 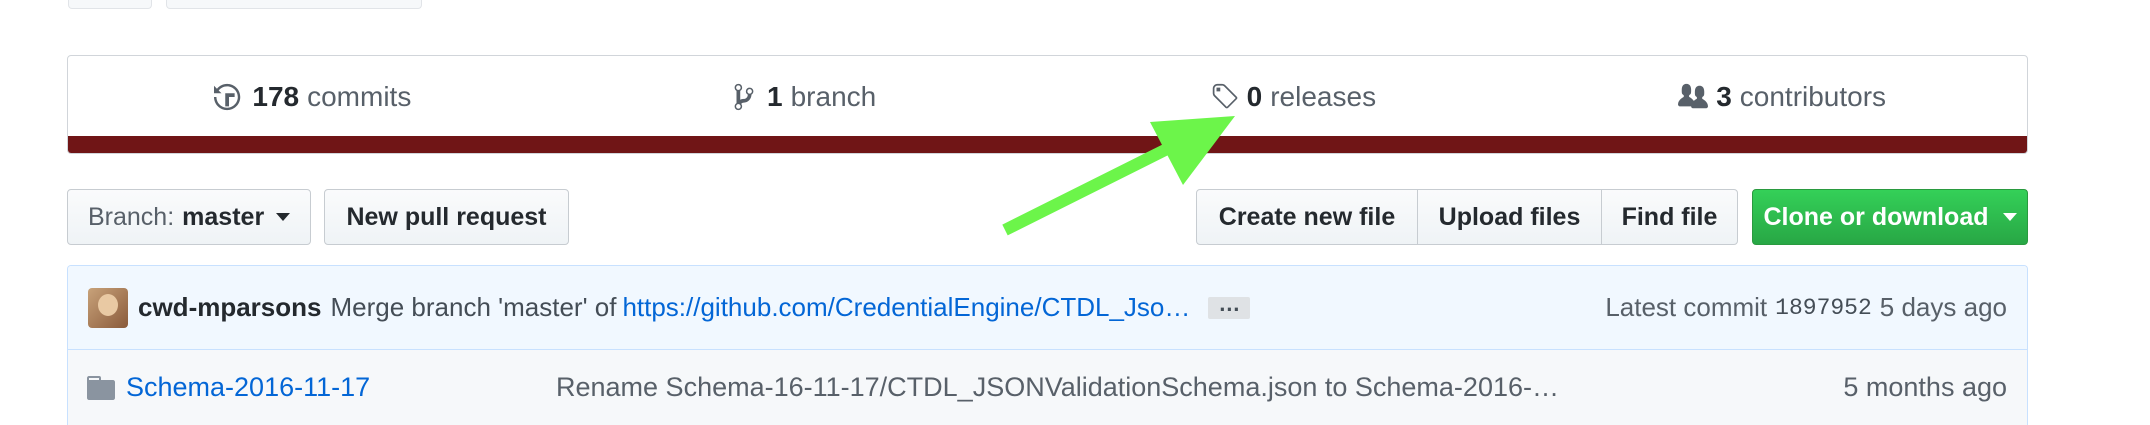 I want to click on releases-count: 0, so click(x=1254, y=96).